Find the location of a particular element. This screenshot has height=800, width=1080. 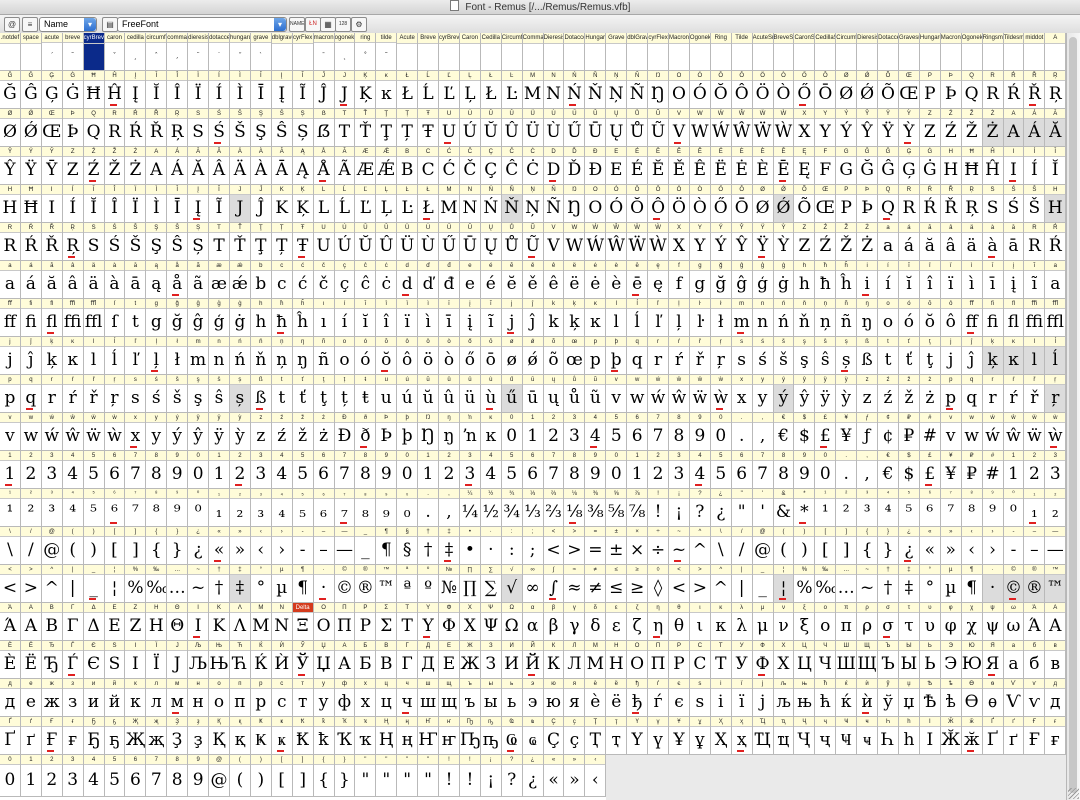

glyph-cell: ÊÊ is located at coordinates (700, 166).